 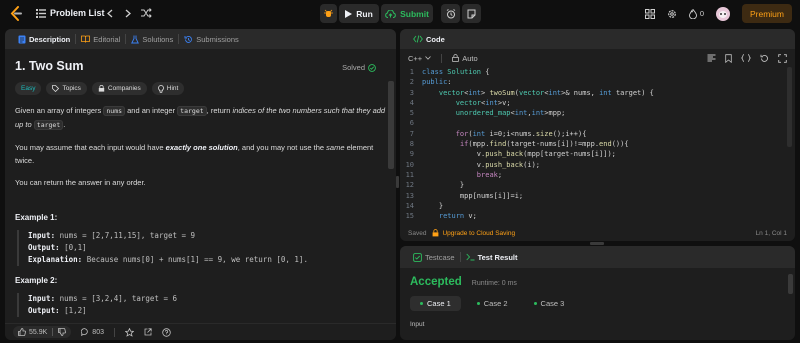 I want to click on code-line: 2 public:, so click(x=597, y=82).